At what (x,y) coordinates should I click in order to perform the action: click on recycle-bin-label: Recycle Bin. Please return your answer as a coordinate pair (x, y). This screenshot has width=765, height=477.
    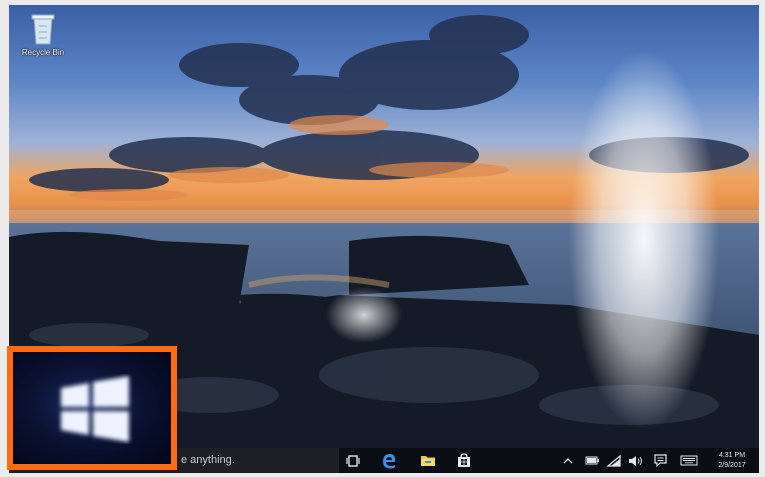
    Looking at the image, I should click on (43, 52).